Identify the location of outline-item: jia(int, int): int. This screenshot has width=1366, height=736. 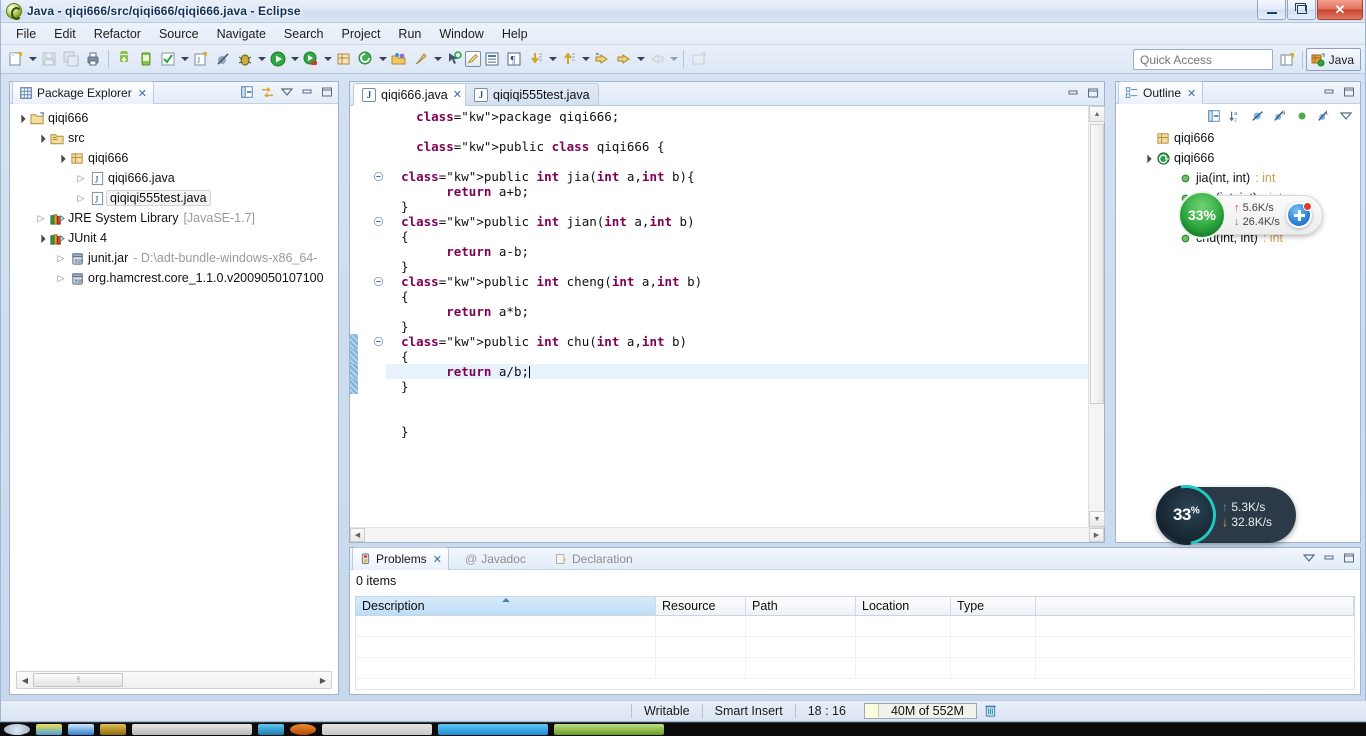
(1240, 178).